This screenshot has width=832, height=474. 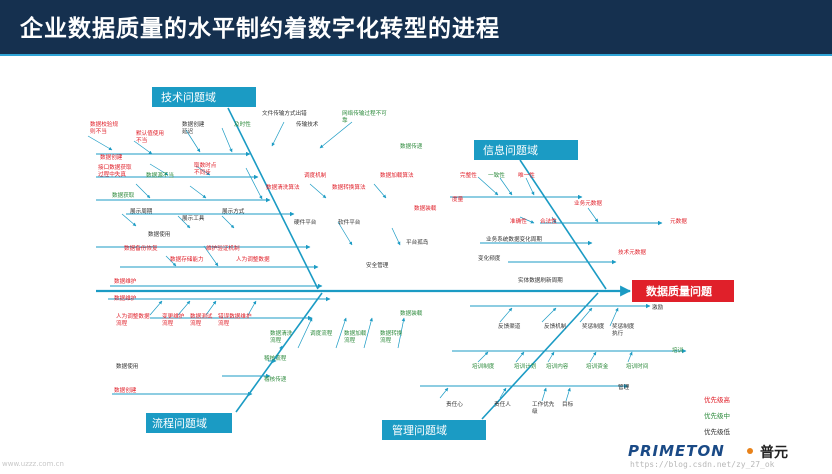 I want to click on label-t14: 调度机制, so click(x=315, y=175).